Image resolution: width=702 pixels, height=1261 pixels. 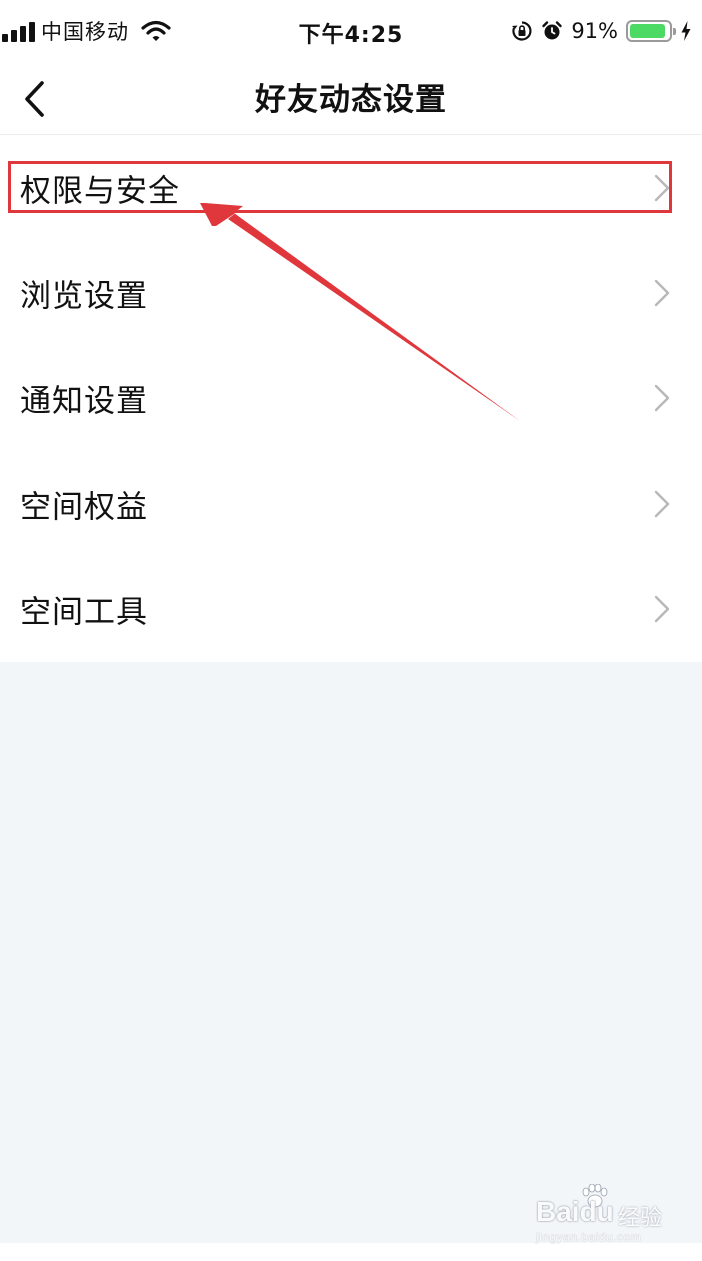 What do you see at coordinates (686, 31) in the screenshot?
I see `charging-icon` at bounding box center [686, 31].